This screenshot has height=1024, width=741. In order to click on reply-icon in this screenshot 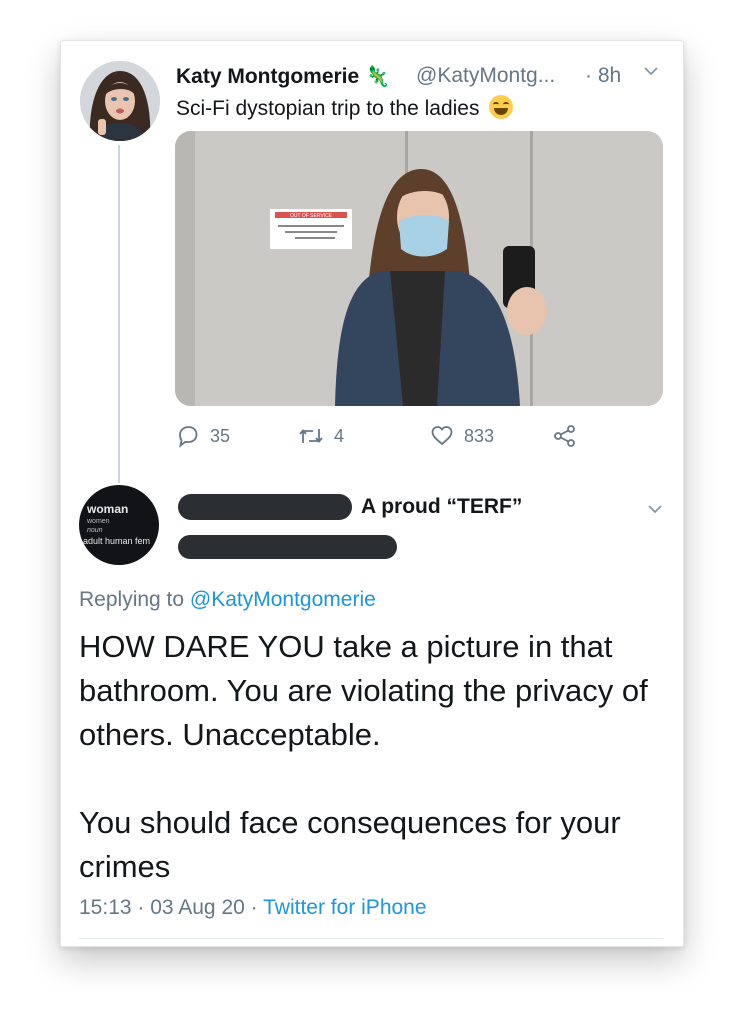, I will do `click(188, 436)`.